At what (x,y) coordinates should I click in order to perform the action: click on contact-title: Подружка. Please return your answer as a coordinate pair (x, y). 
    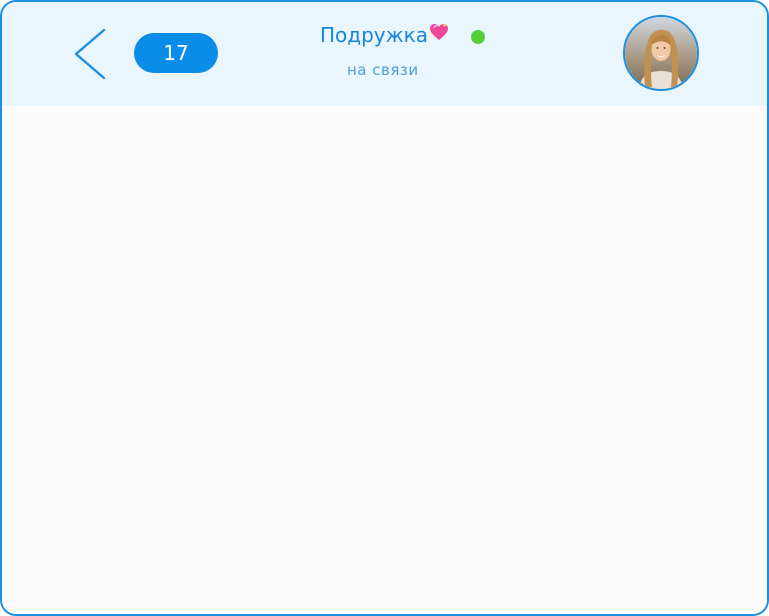
    Looking at the image, I should click on (384, 35).